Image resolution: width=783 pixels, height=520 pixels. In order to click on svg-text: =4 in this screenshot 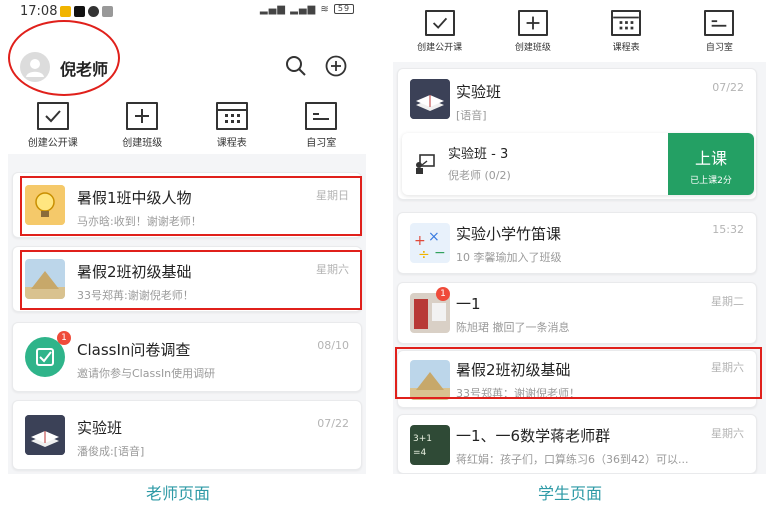, I will do `click(420, 453)`.